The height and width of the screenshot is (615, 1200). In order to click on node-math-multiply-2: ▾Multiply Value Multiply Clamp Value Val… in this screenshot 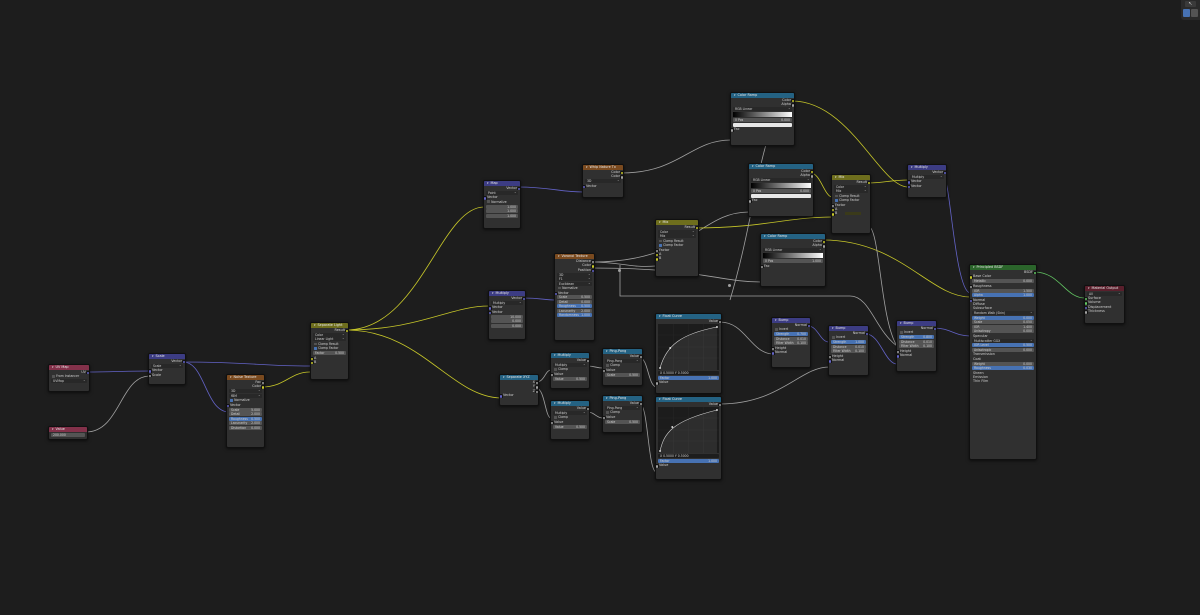, I will do `click(570, 420)`.